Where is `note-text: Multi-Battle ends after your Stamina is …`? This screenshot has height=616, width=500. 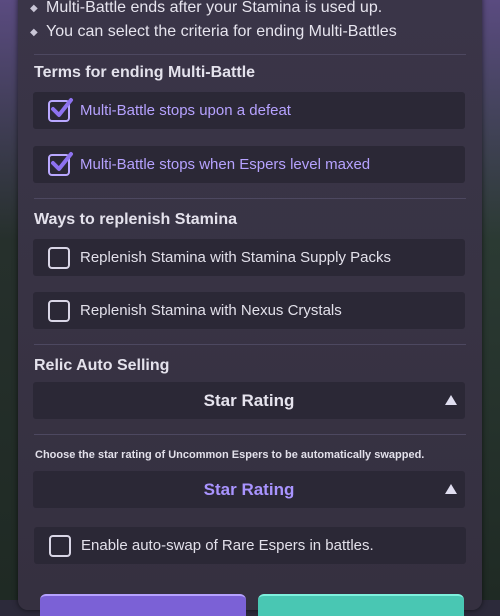 note-text: Multi-Battle ends after your Stamina is … is located at coordinates (214, 8).